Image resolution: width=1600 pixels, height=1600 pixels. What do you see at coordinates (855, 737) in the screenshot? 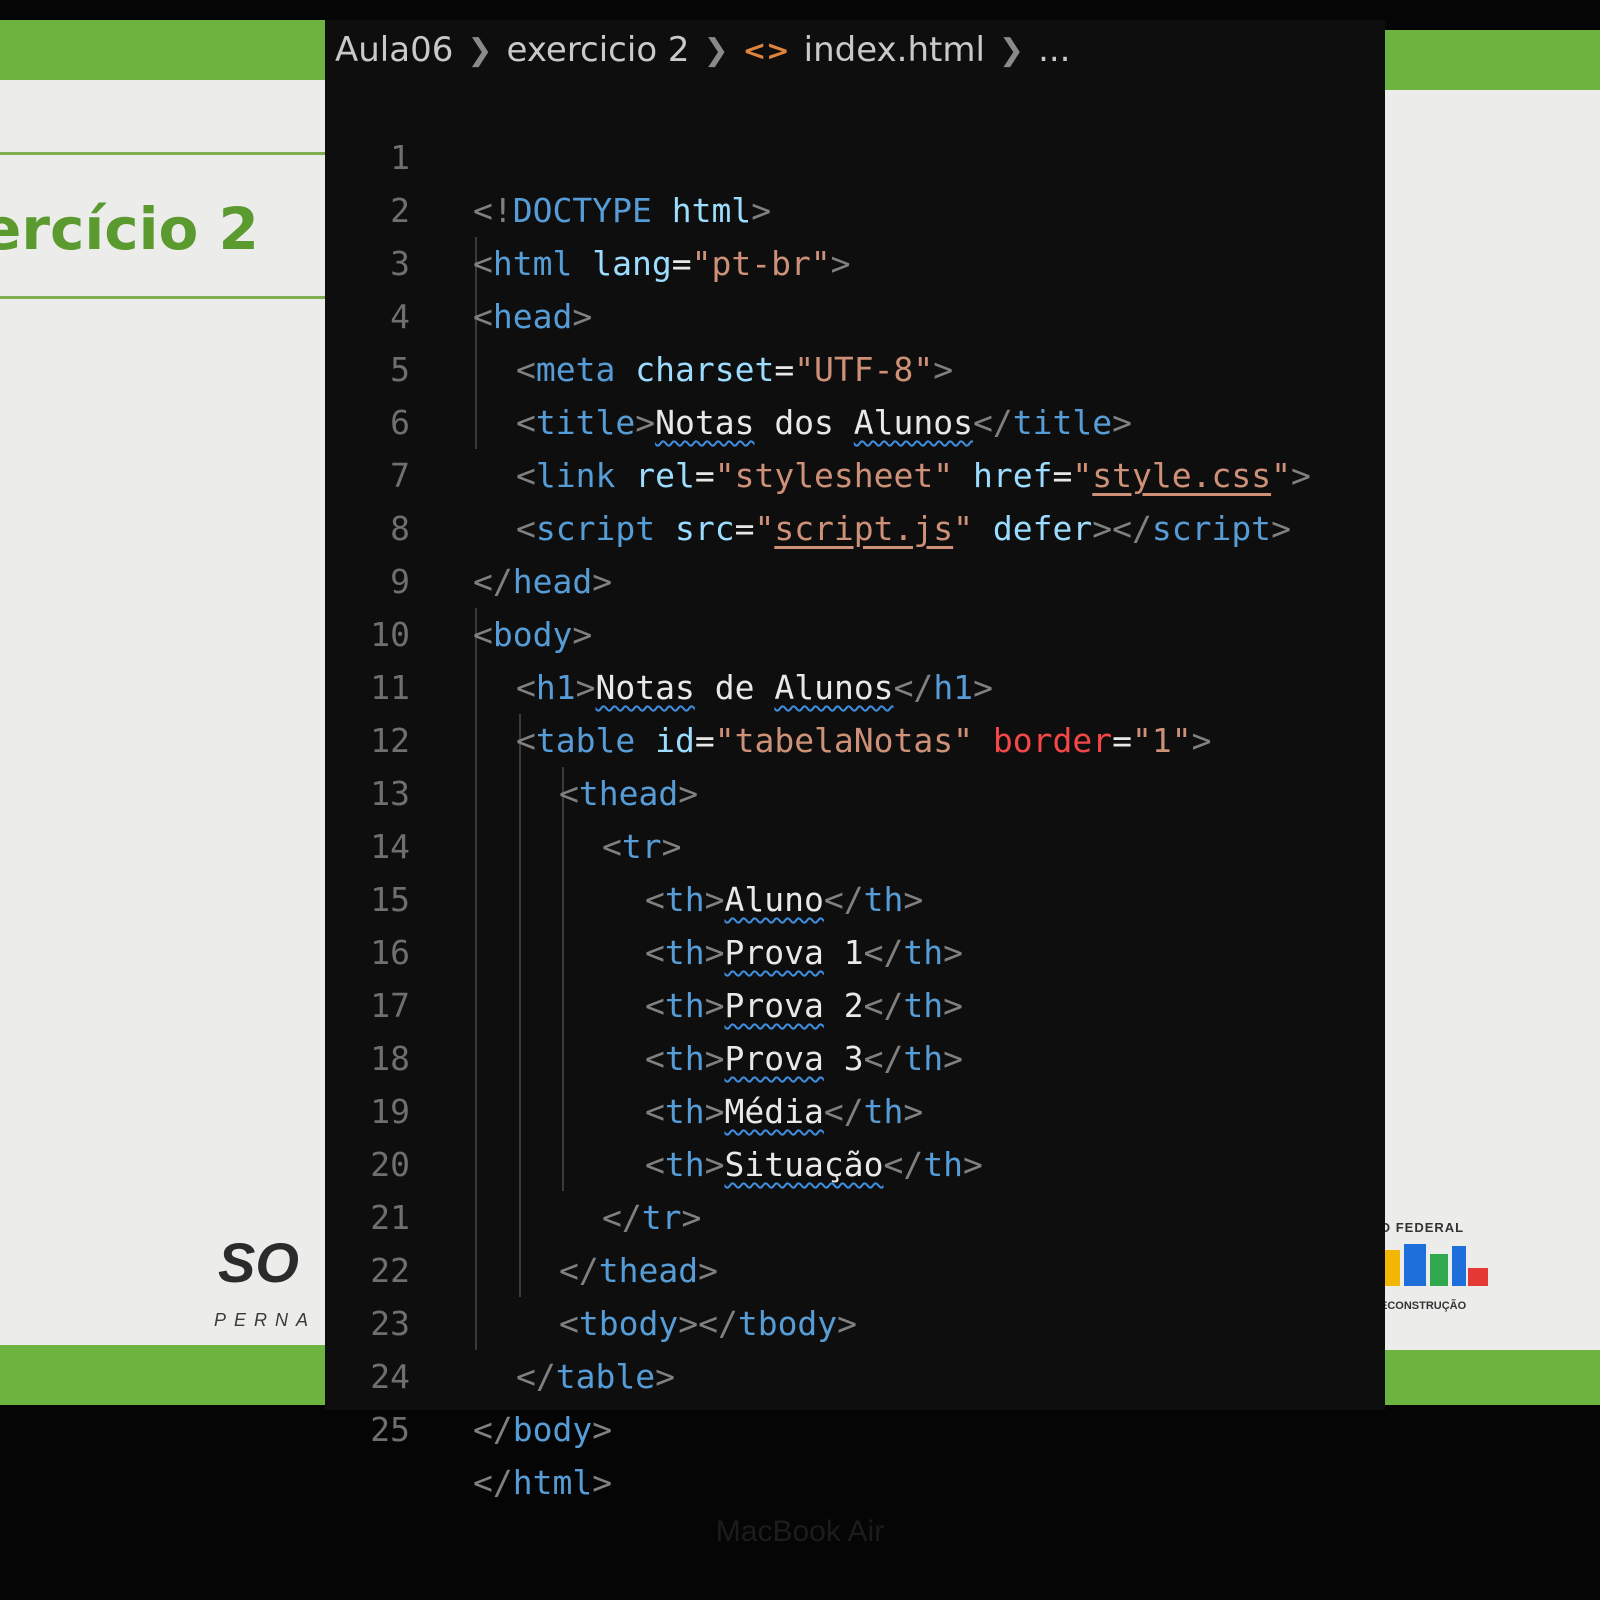
I see `code-line: 12 <thead>` at bounding box center [855, 737].